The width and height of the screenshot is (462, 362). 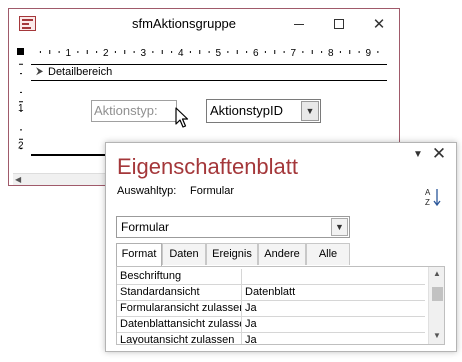 I want to click on minimize-icon, so click(x=299, y=24).